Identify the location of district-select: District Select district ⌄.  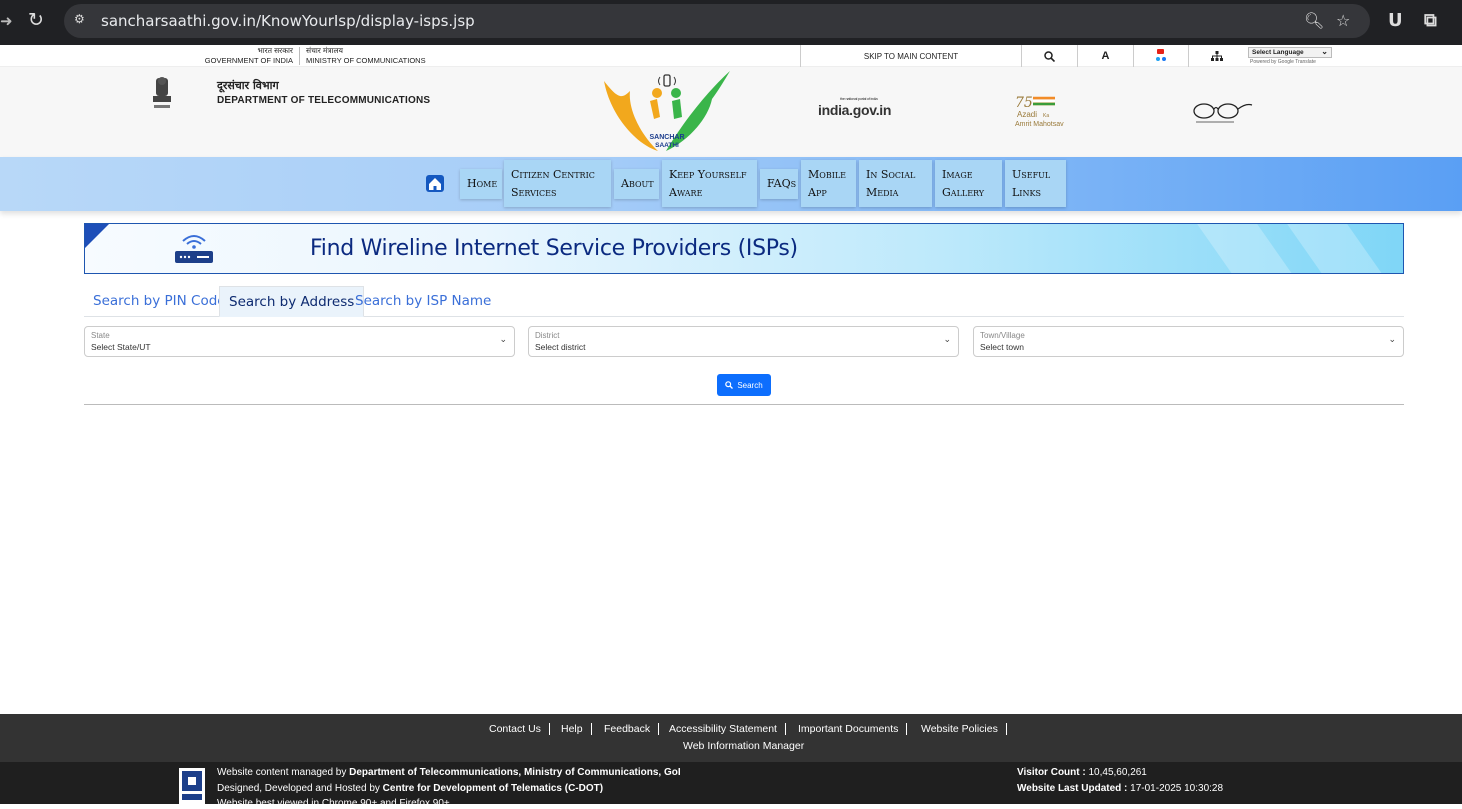
(743, 341).